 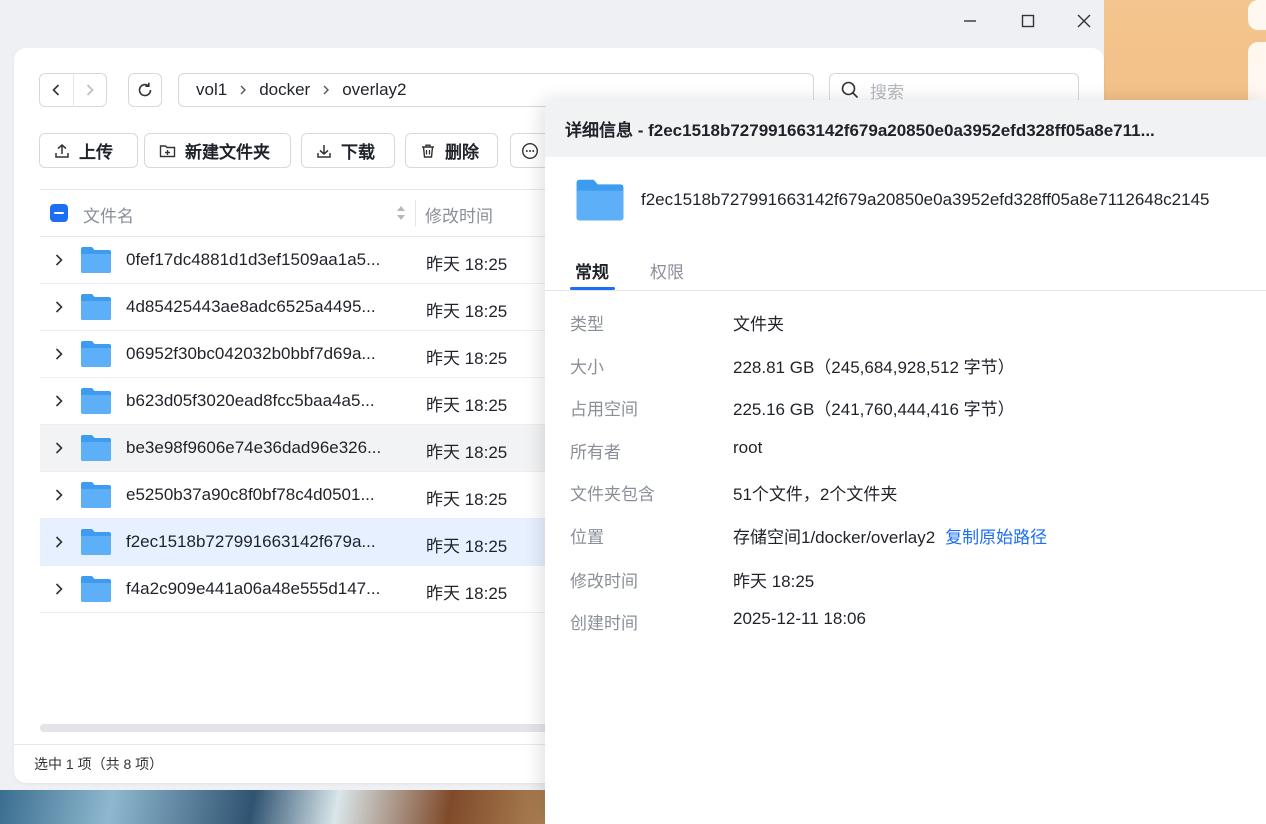 I want to click on horizontal-scrollbar, so click(x=300, y=728).